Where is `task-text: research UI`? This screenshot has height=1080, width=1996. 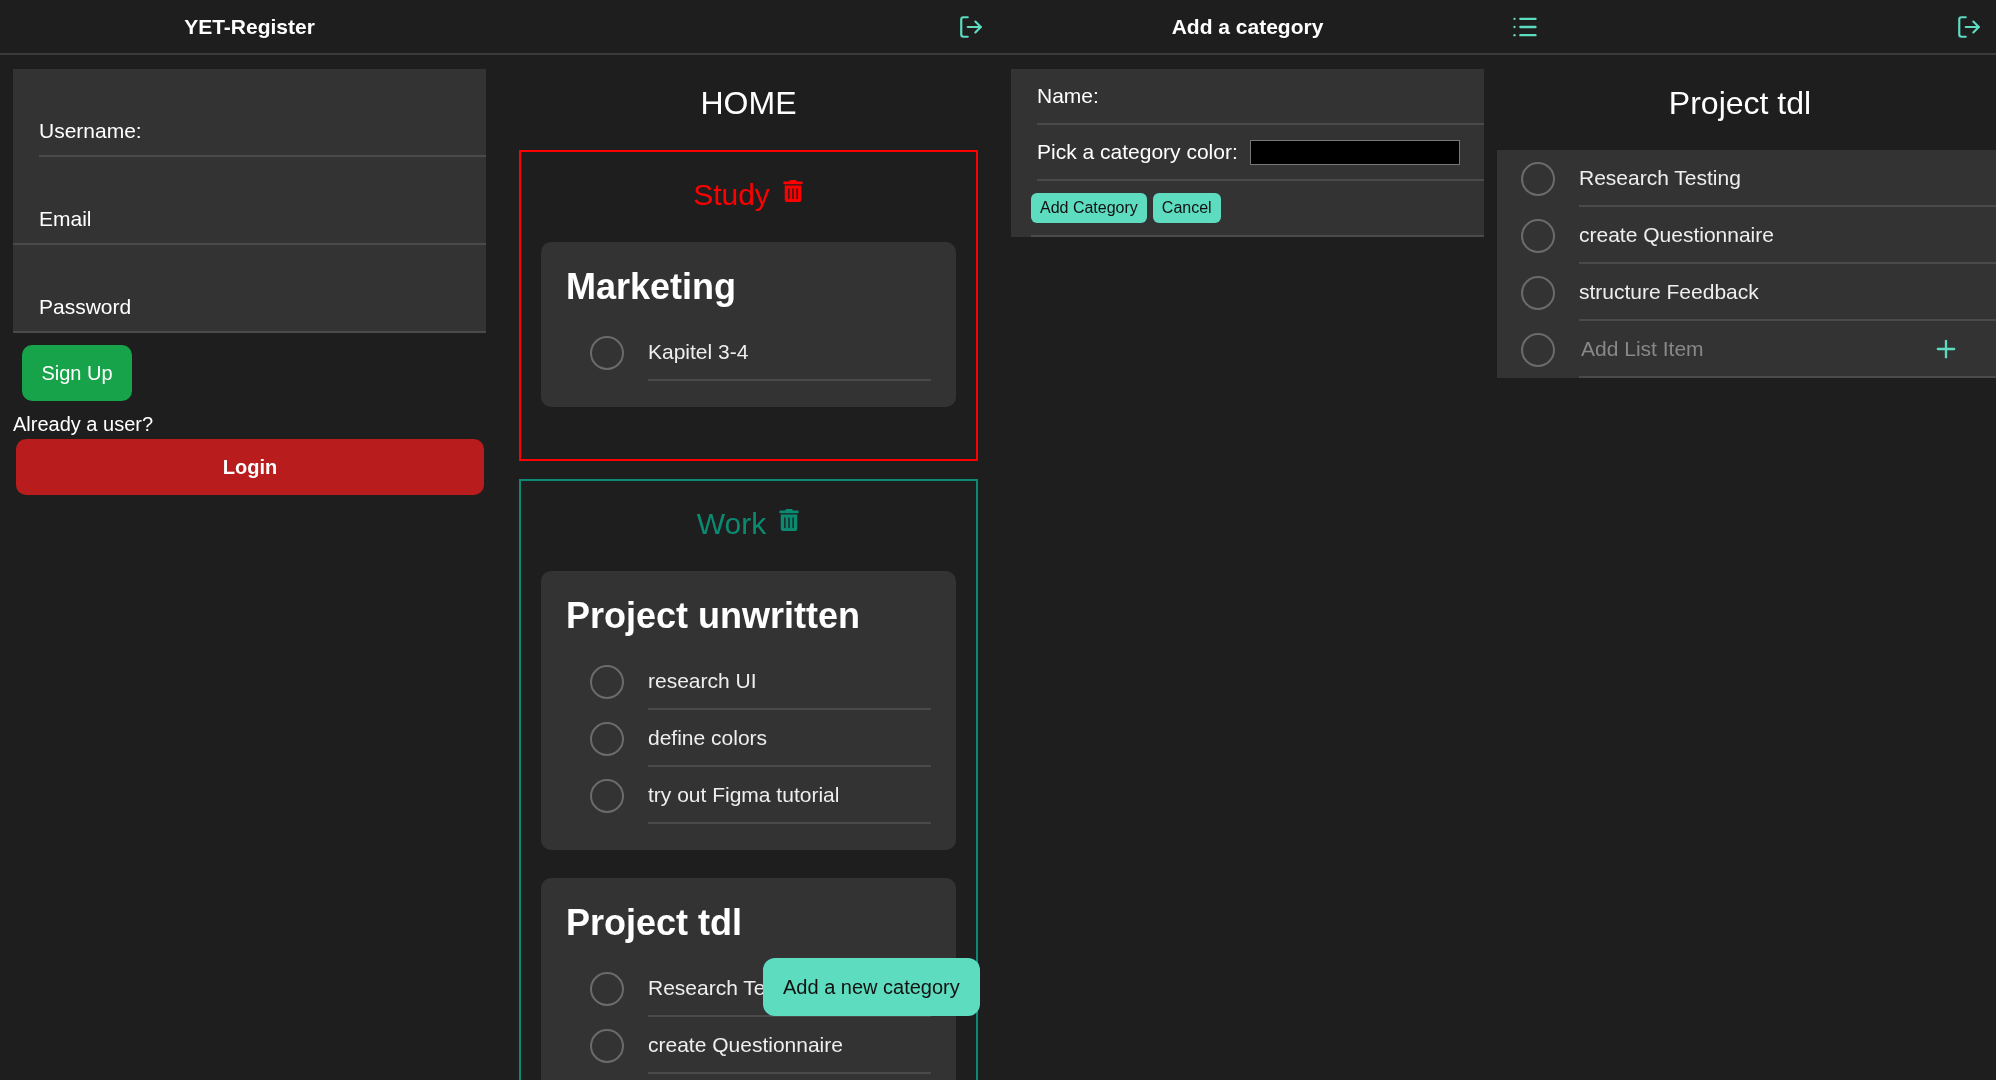 task-text: research UI is located at coordinates (702, 680).